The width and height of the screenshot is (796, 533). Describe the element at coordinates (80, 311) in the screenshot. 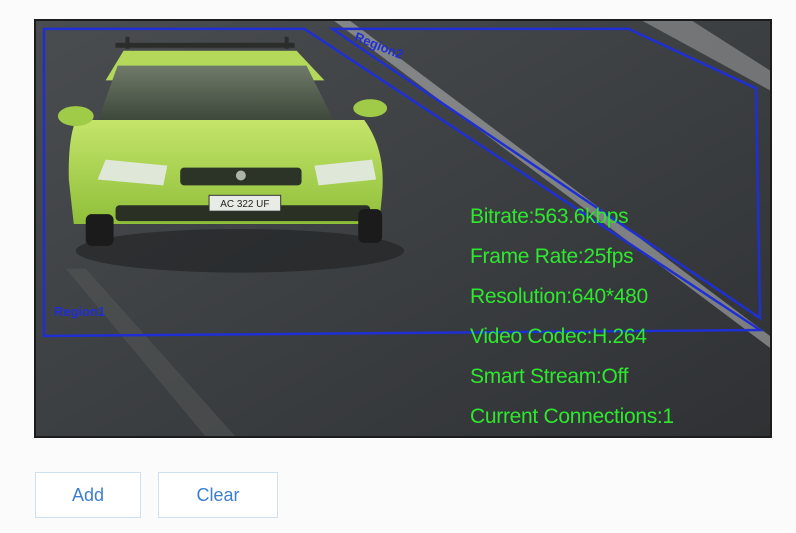

I see `region1-label: Region1` at that location.